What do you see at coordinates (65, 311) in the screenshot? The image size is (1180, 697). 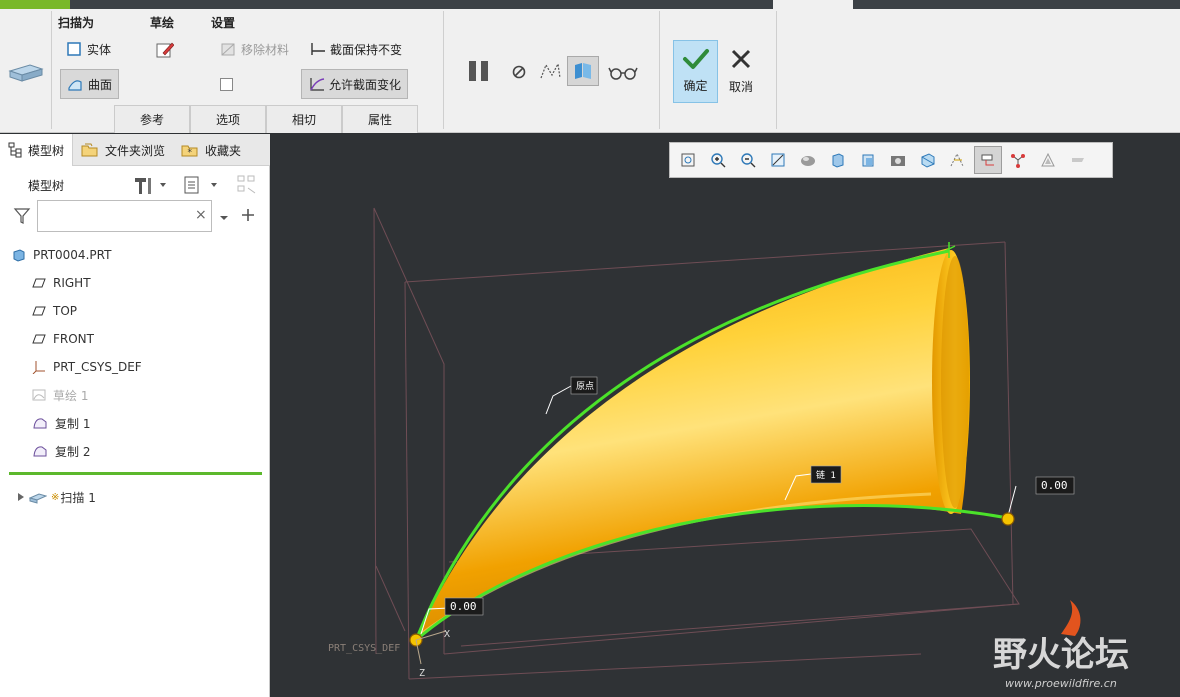 I see `tree-item-label: TOP` at bounding box center [65, 311].